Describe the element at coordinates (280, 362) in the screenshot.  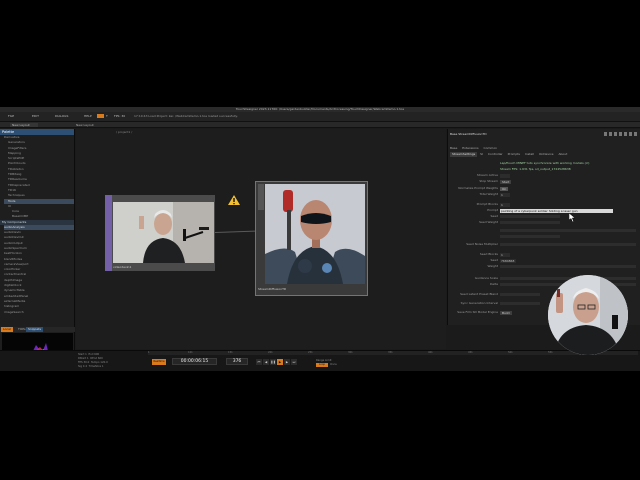
I see `play-button: ▶` at that location.